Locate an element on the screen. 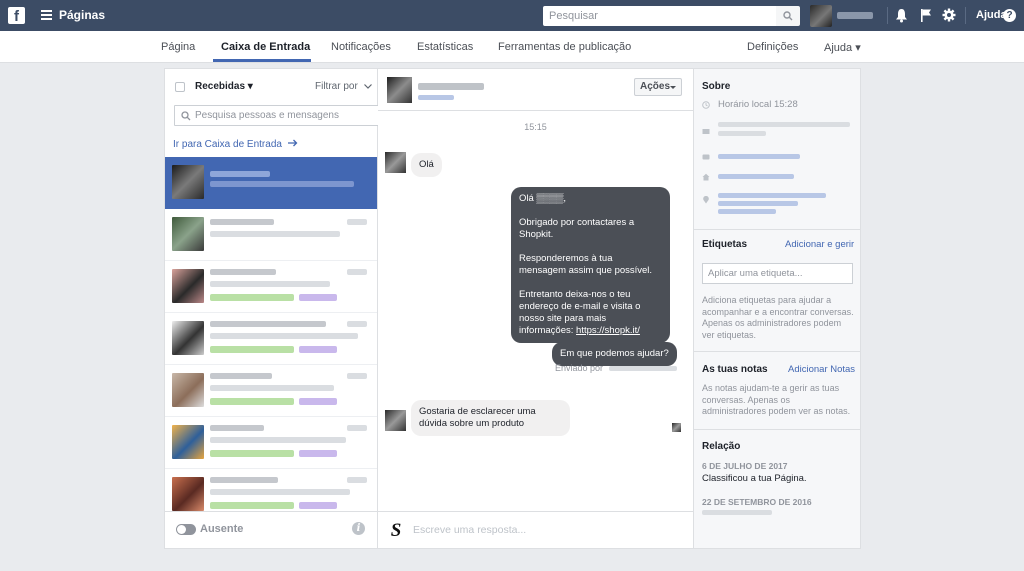 Image resolution: width=1024 pixels, height=571 pixels. conversation-item-active is located at coordinates (271, 183).